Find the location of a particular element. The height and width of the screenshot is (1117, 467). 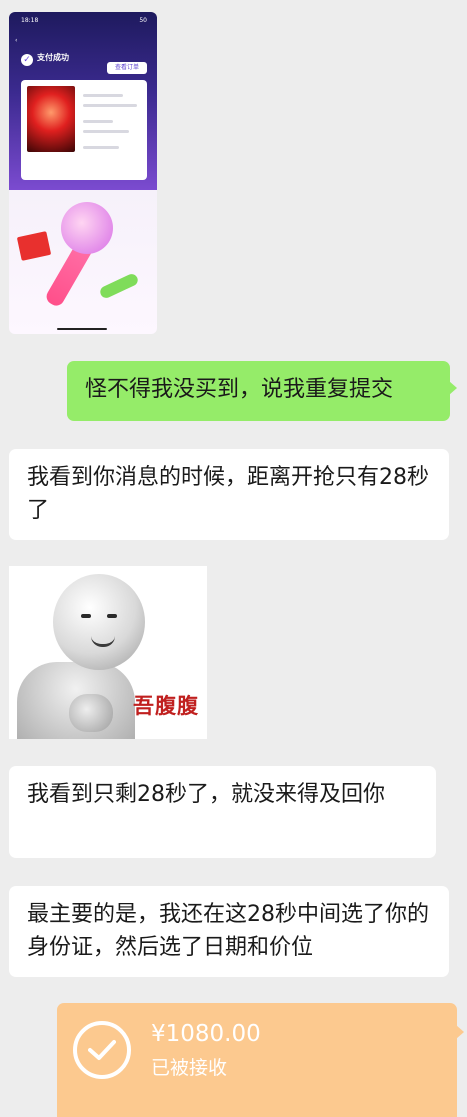

transfer-card: ¥1080.00 已被接收 is located at coordinates (260, 1060).